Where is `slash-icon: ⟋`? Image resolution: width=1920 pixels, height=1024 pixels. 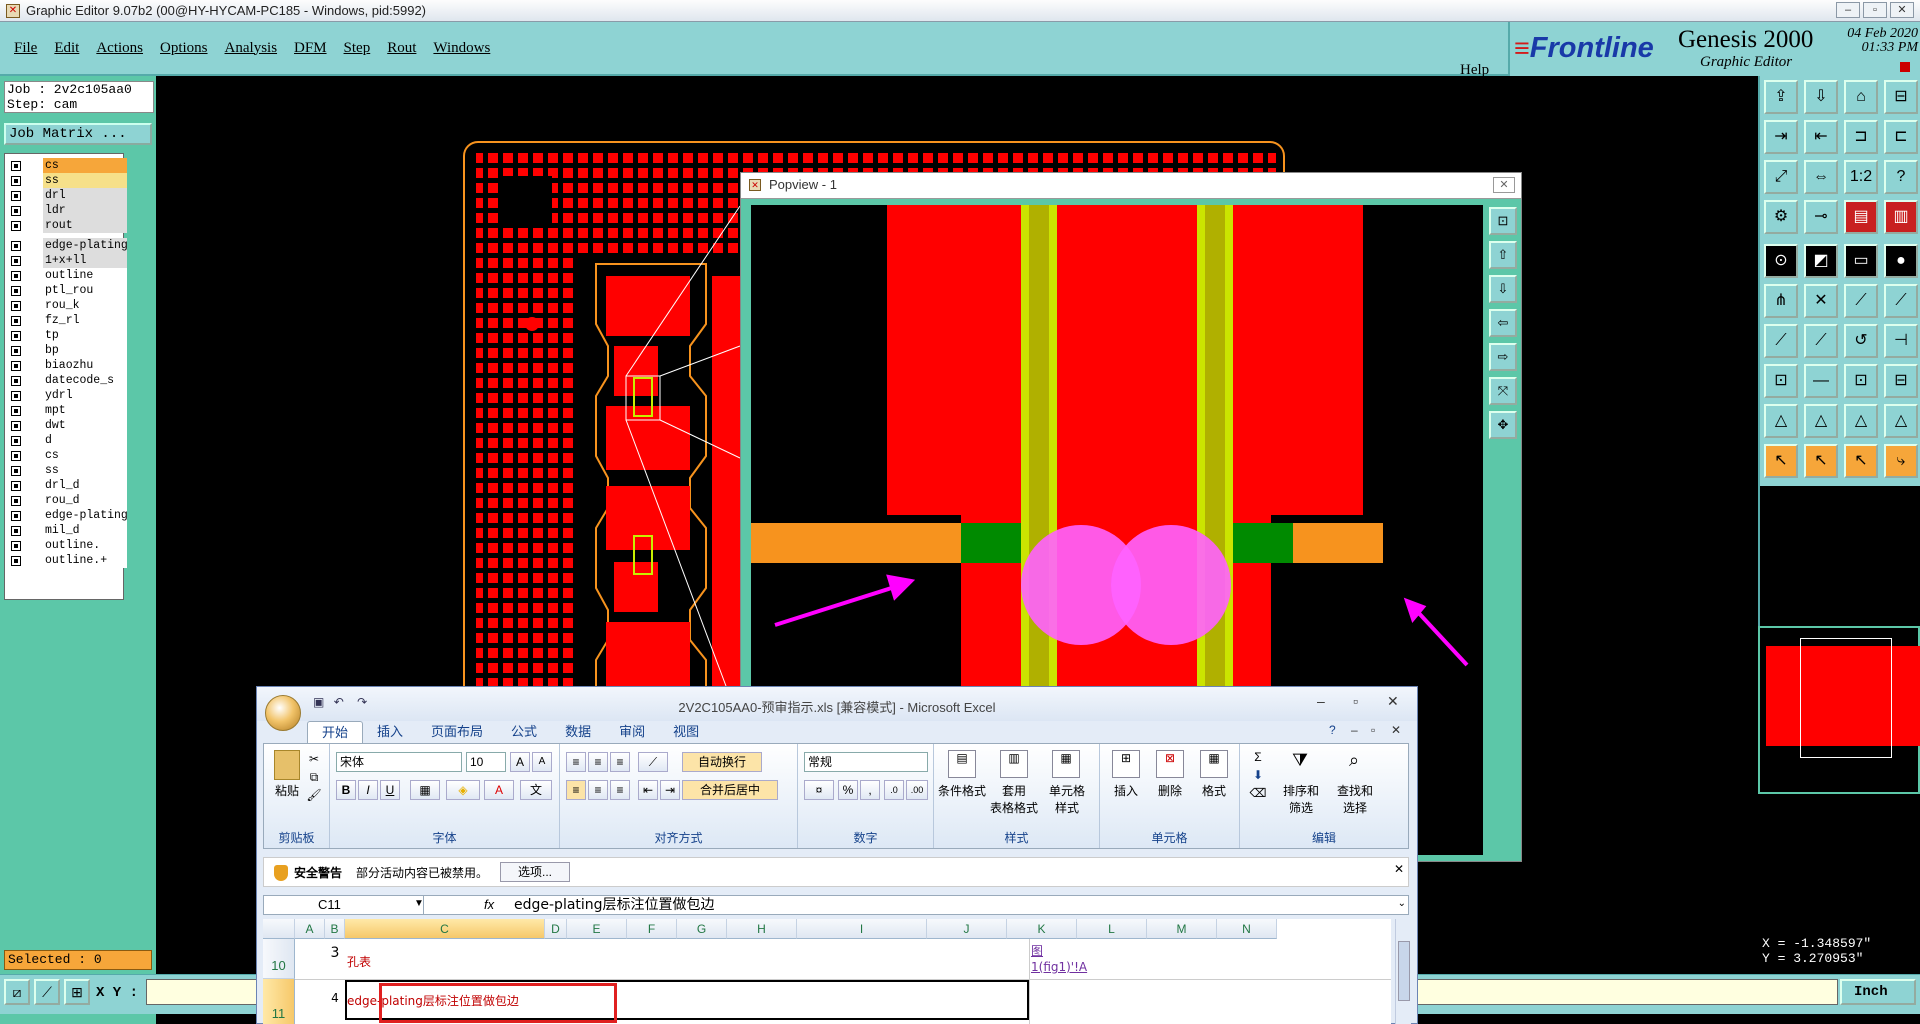 slash-icon: ⟋ is located at coordinates (1781, 341).